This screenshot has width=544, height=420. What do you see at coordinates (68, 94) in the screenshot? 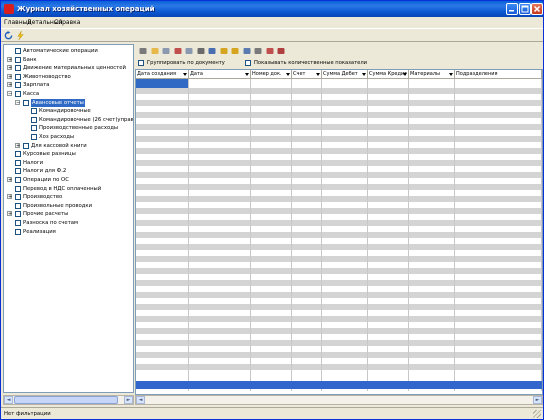
I see `tree-item: − Касса` at bounding box center [68, 94].